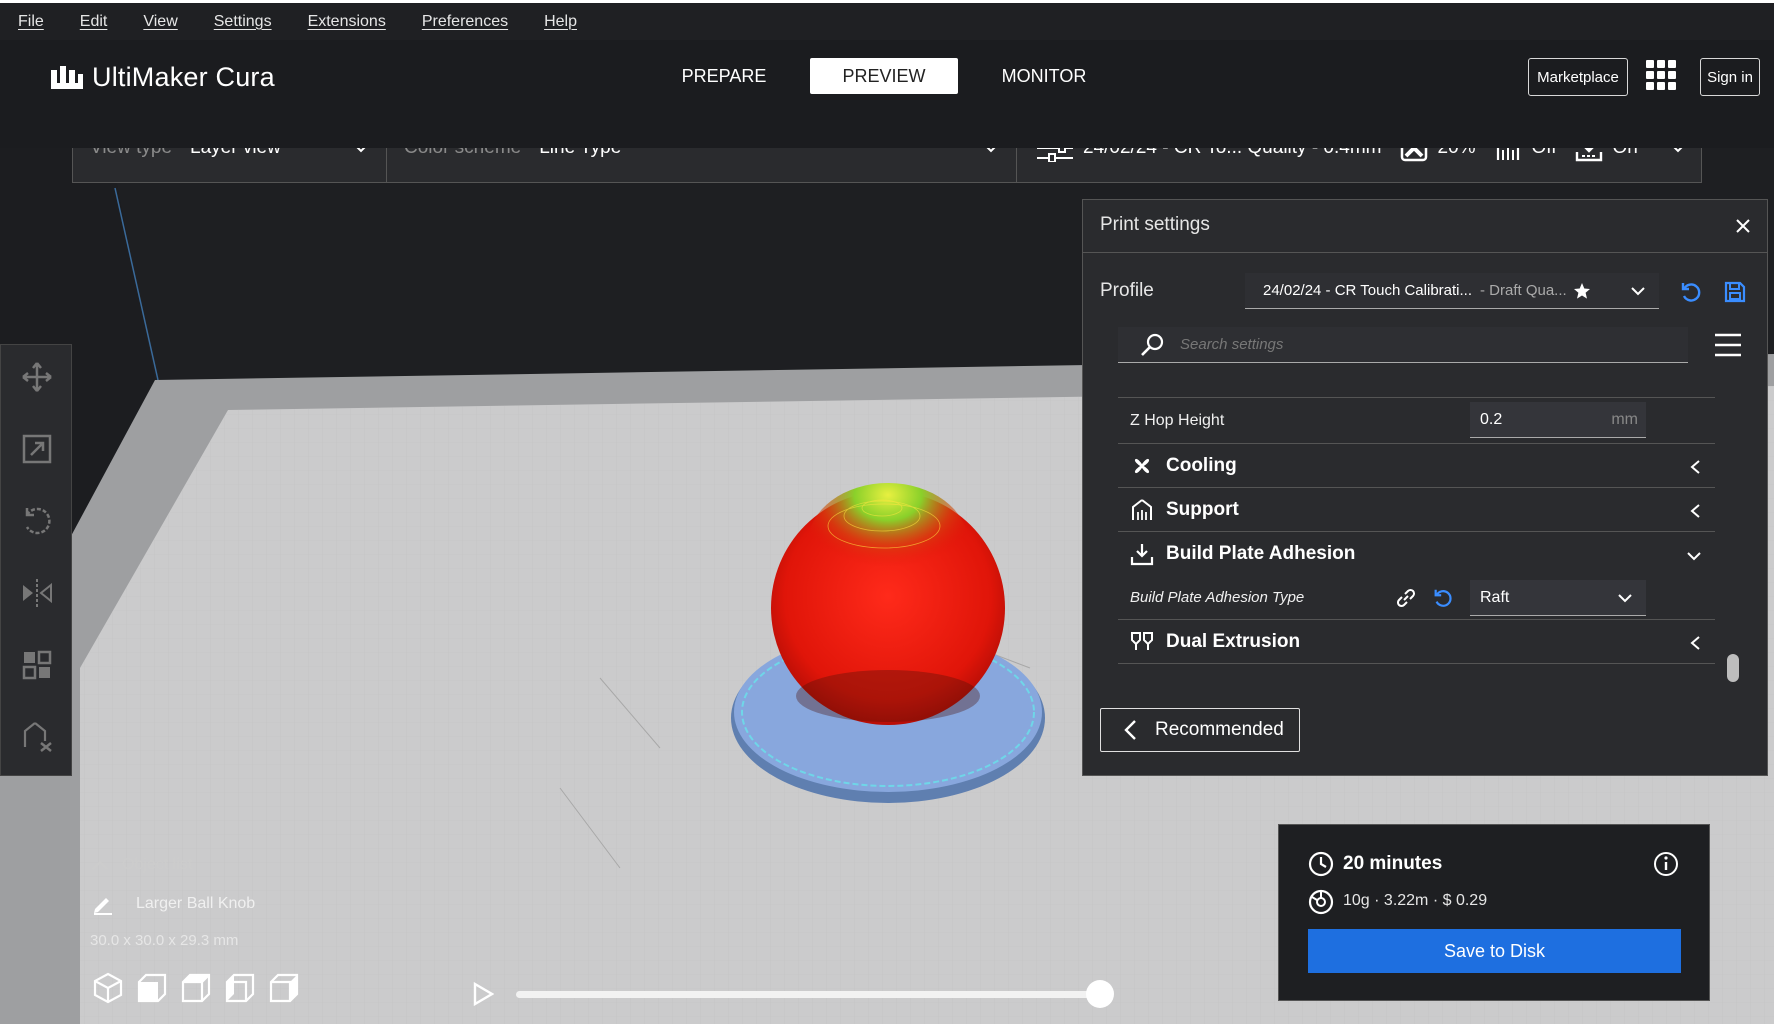  Describe the element at coordinates (560, 22) in the screenshot. I see `menu-help: Help` at that location.